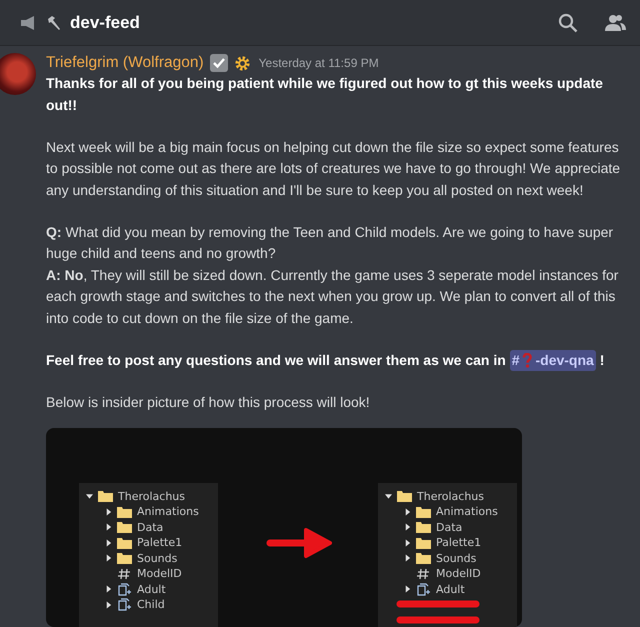 The width and height of the screenshot is (640, 627). What do you see at coordinates (568, 22) in the screenshot?
I see `search-icon` at bounding box center [568, 22].